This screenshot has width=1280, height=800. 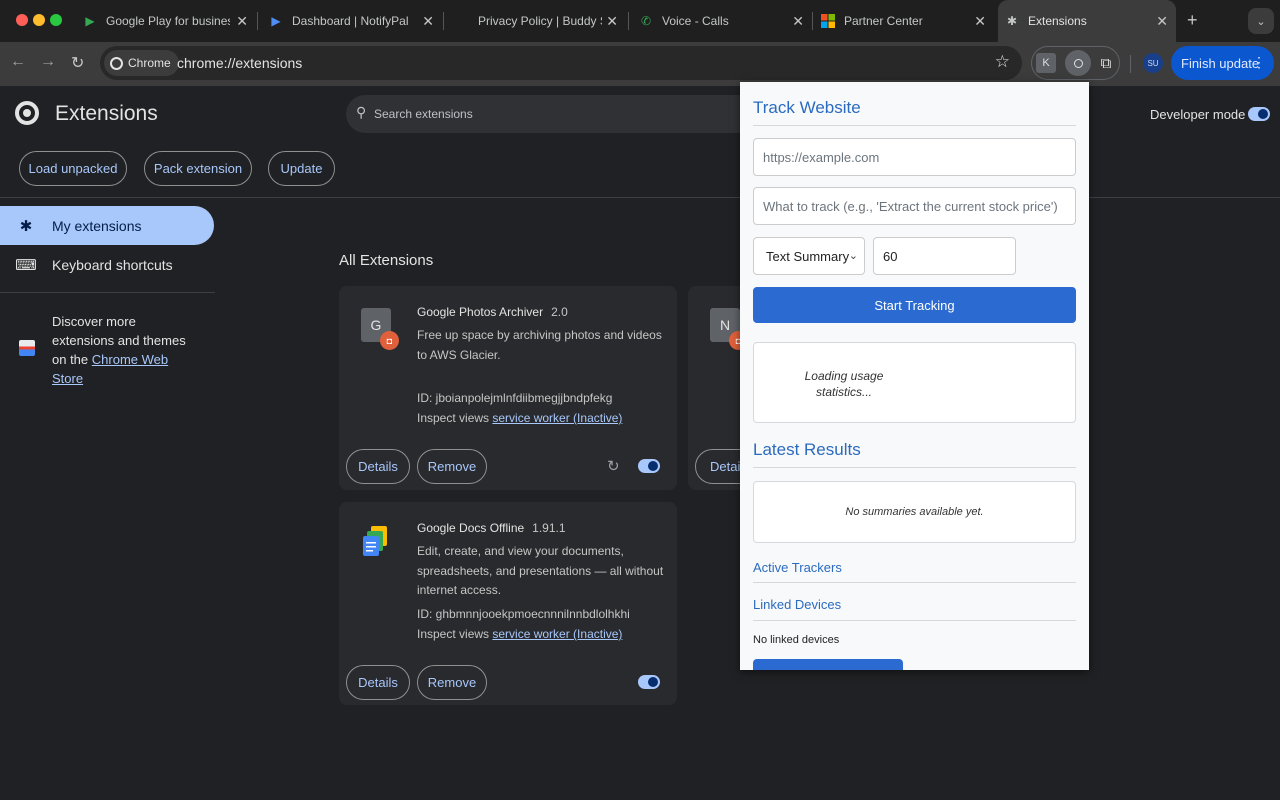 What do you see at coordinates (723, 388) in the screenshot?
I see `extension-card-notifypal: N ◘ Details` at bounding box center [723, 388].